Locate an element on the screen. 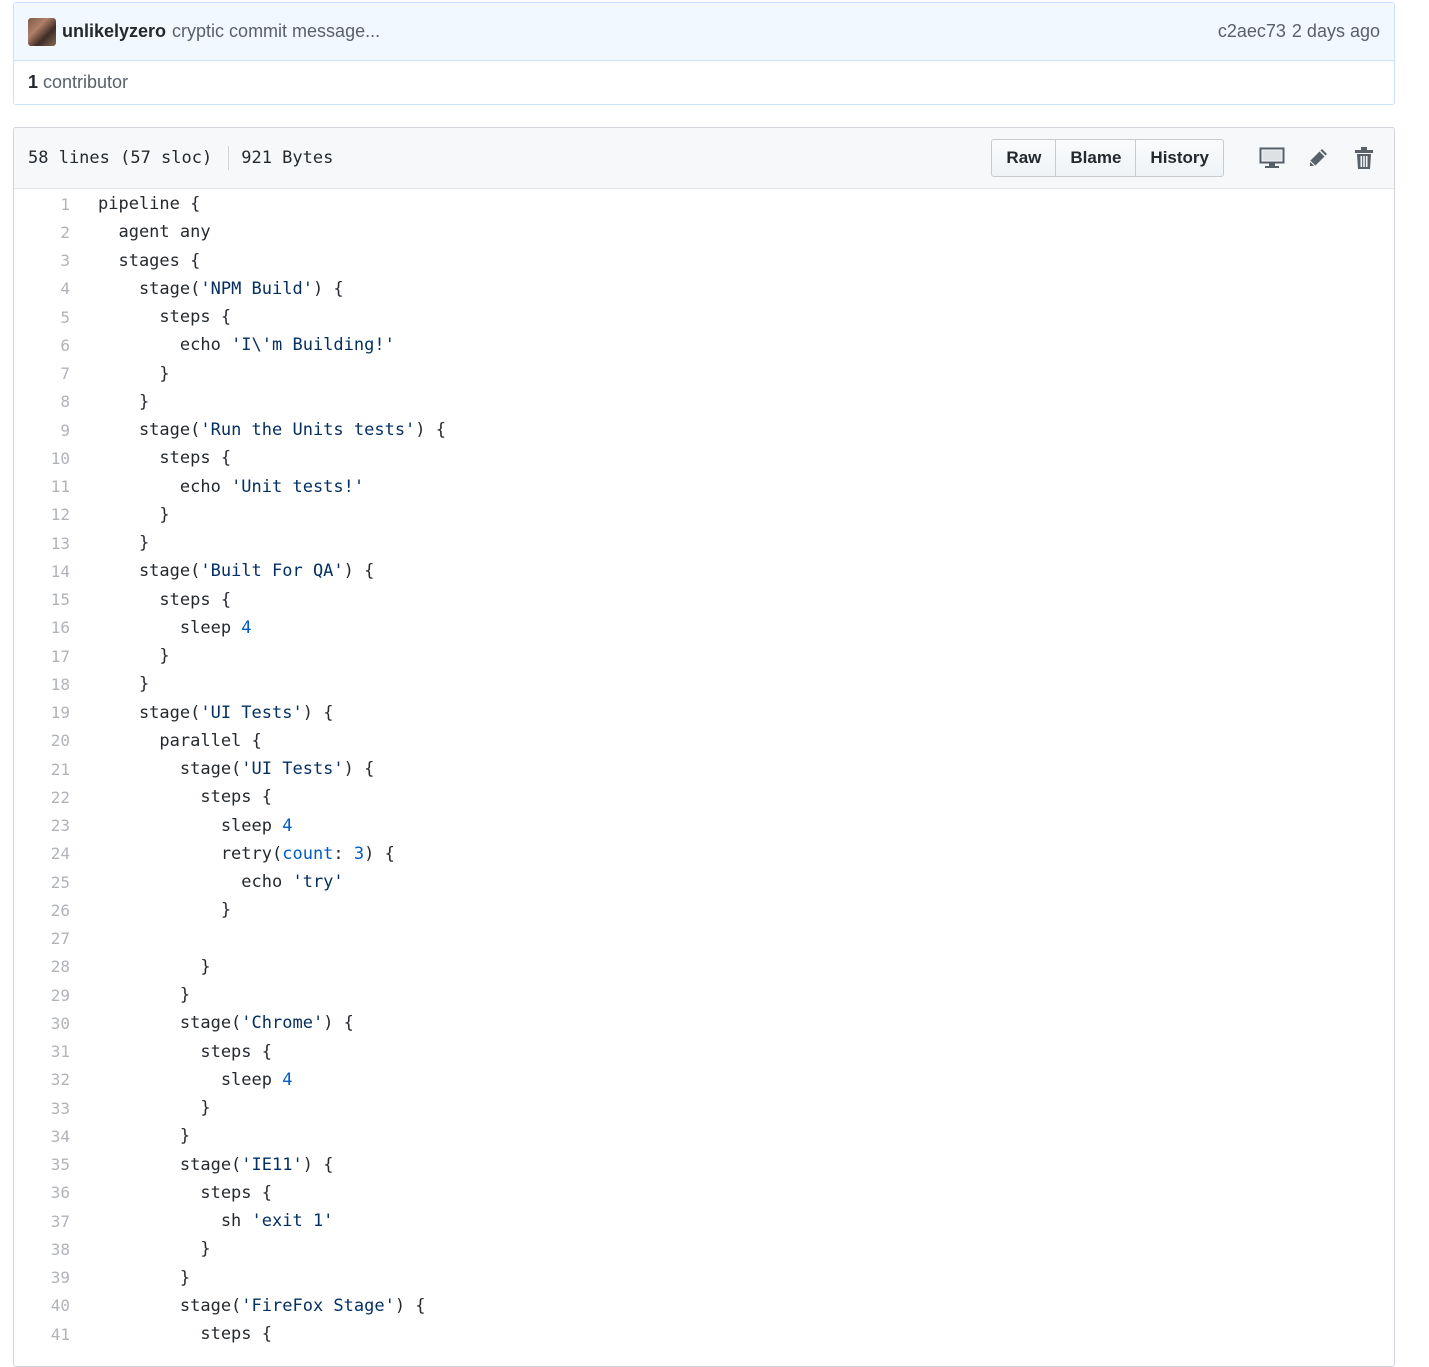 The width and height of the screenshot is (1429, 1367). line-number: 38 is located at coordinates (42, 1249).